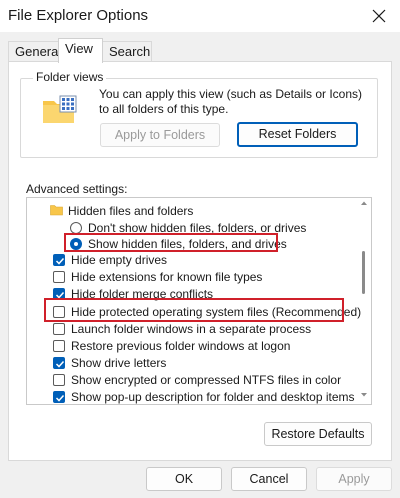  Describe the element at coordinates (318, 434) in the screenshot. I see `restore-defaults-button: Restore Defaults` at that location.